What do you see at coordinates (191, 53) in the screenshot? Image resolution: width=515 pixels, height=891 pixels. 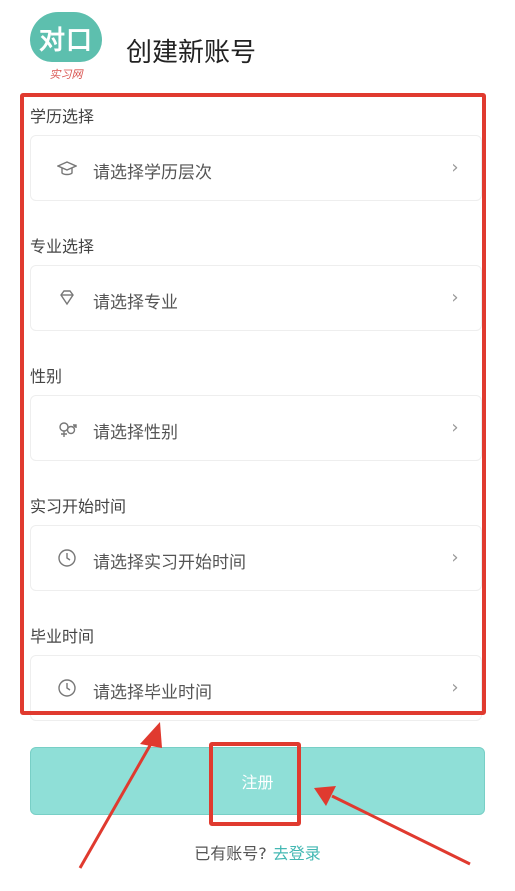 I see `page-title: 创建新账号` at bounding box center [191, 53].